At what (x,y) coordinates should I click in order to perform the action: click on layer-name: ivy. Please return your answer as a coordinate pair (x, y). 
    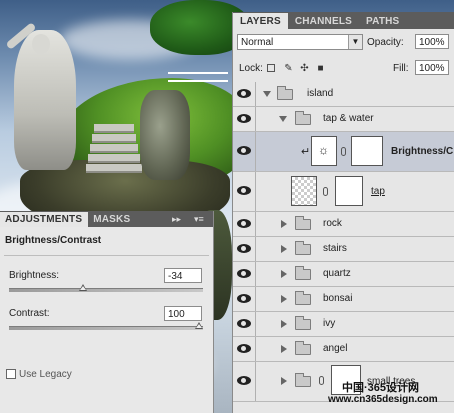
    Looking at the image, I should click on (329, 323).